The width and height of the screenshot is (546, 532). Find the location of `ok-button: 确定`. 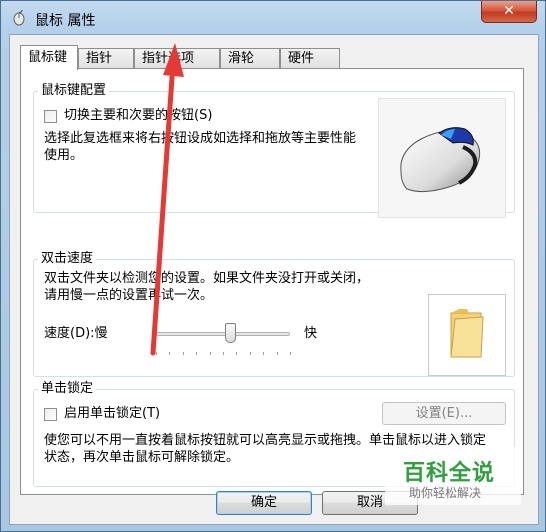

ok-button: 确定 is located at coordinates (264, 503).